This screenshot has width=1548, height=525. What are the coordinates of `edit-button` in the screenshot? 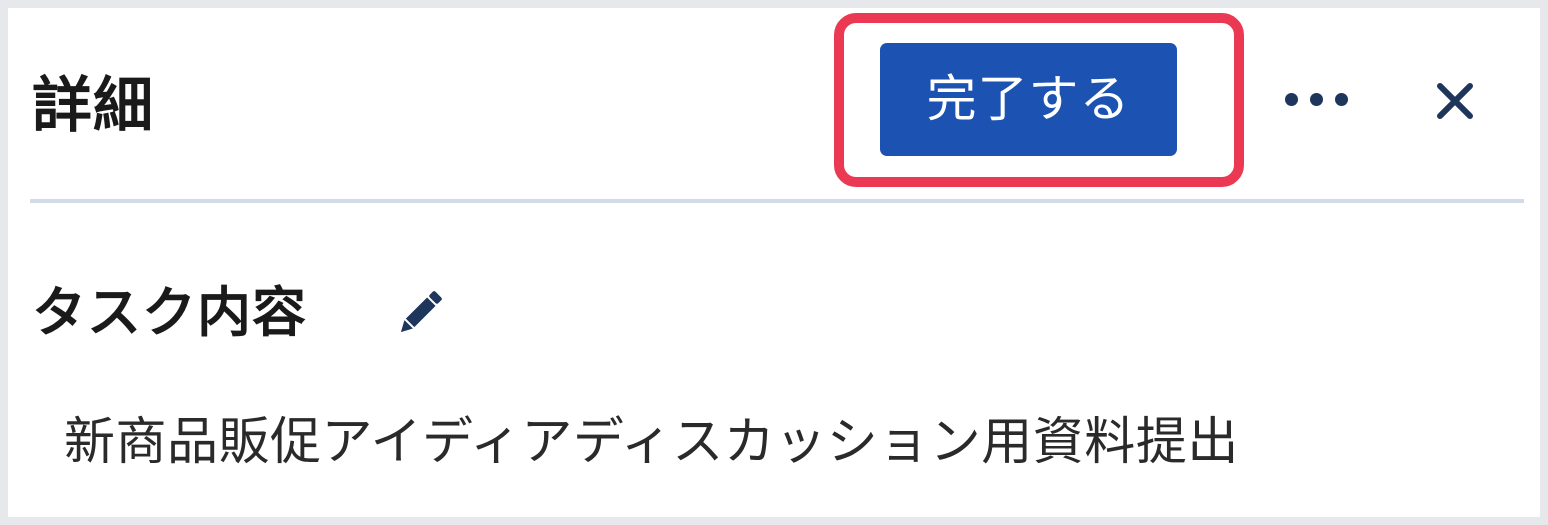 It's located at (420, 313).